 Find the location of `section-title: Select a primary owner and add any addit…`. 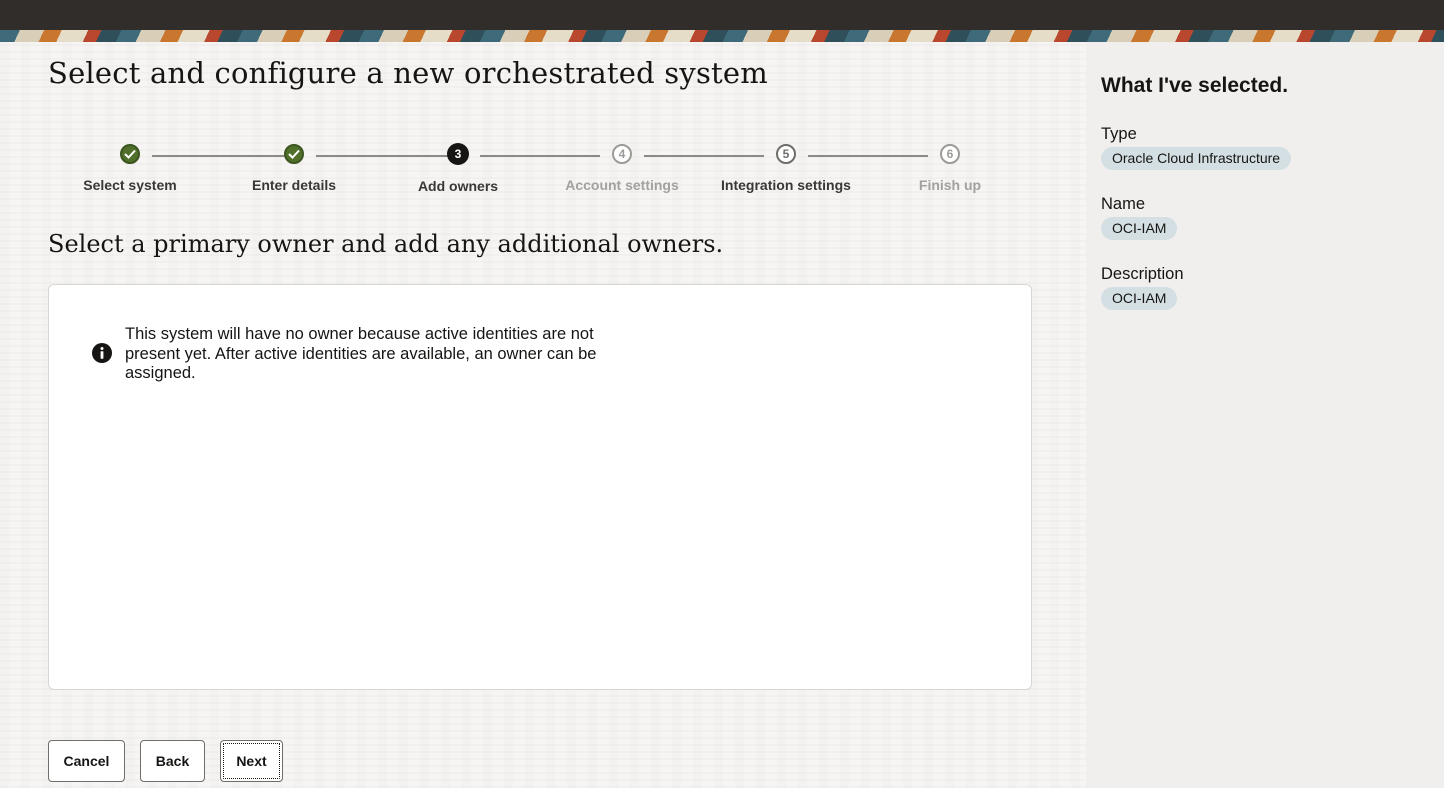

section-title: Select a primary owner and add any addit… is located at coordinates (386, 244).